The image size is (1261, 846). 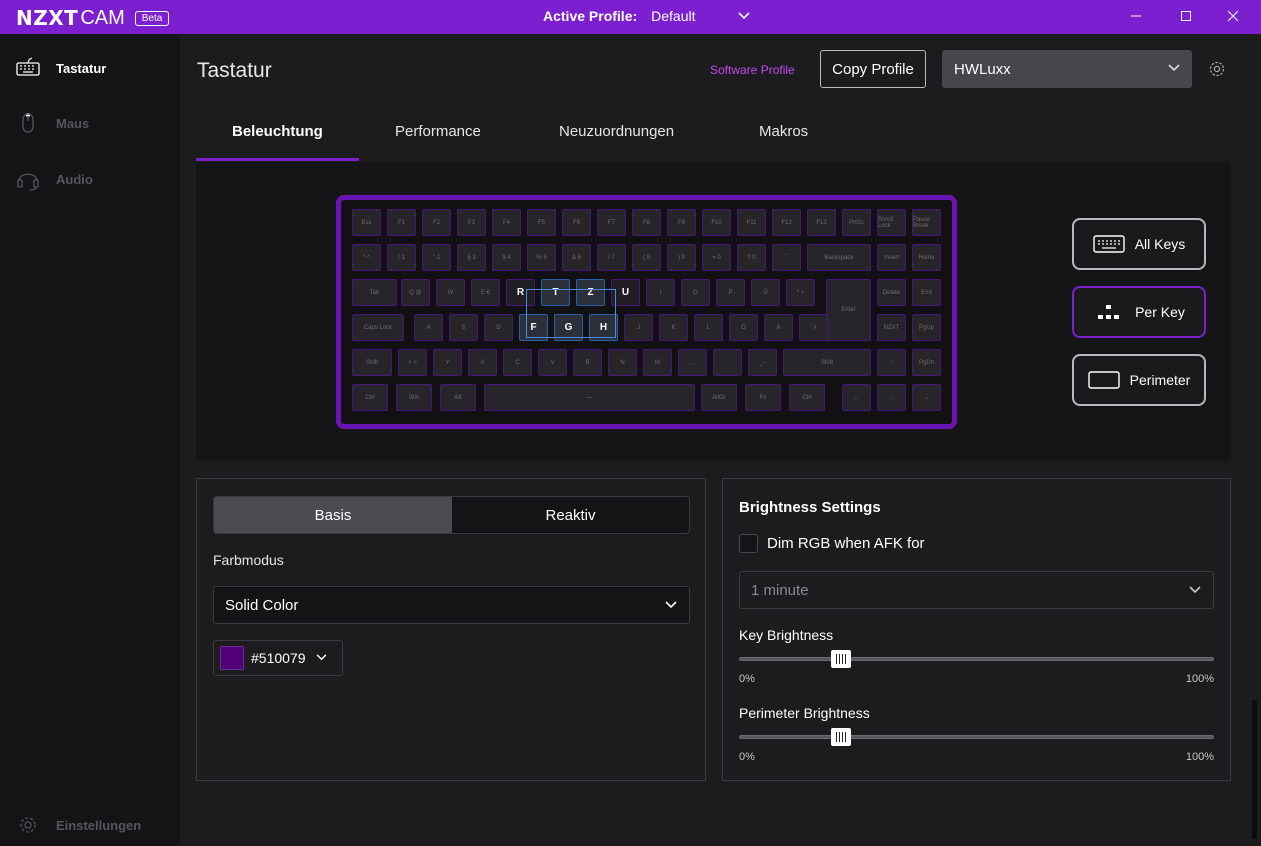 I want to click on key: % 5, so click(x=541, y=257).